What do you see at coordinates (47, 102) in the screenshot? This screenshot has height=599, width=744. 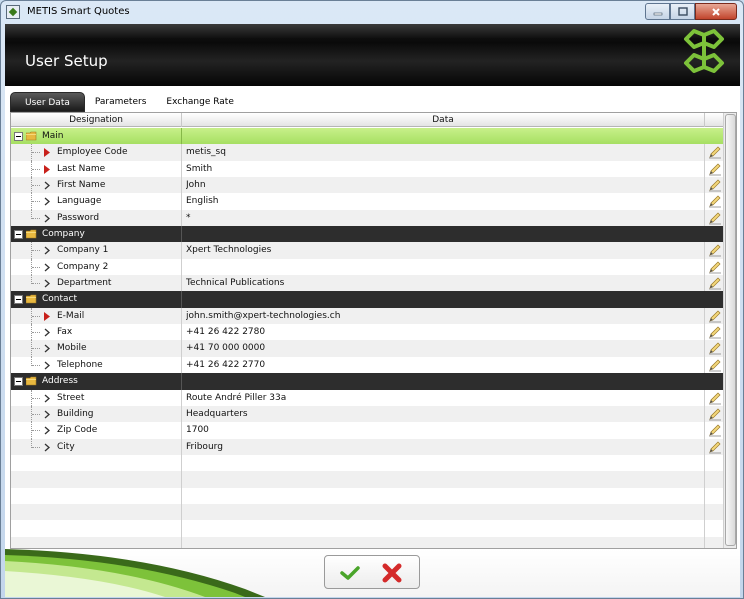 I see `tab-user-data: User Data` at bounding box center [47, 102].